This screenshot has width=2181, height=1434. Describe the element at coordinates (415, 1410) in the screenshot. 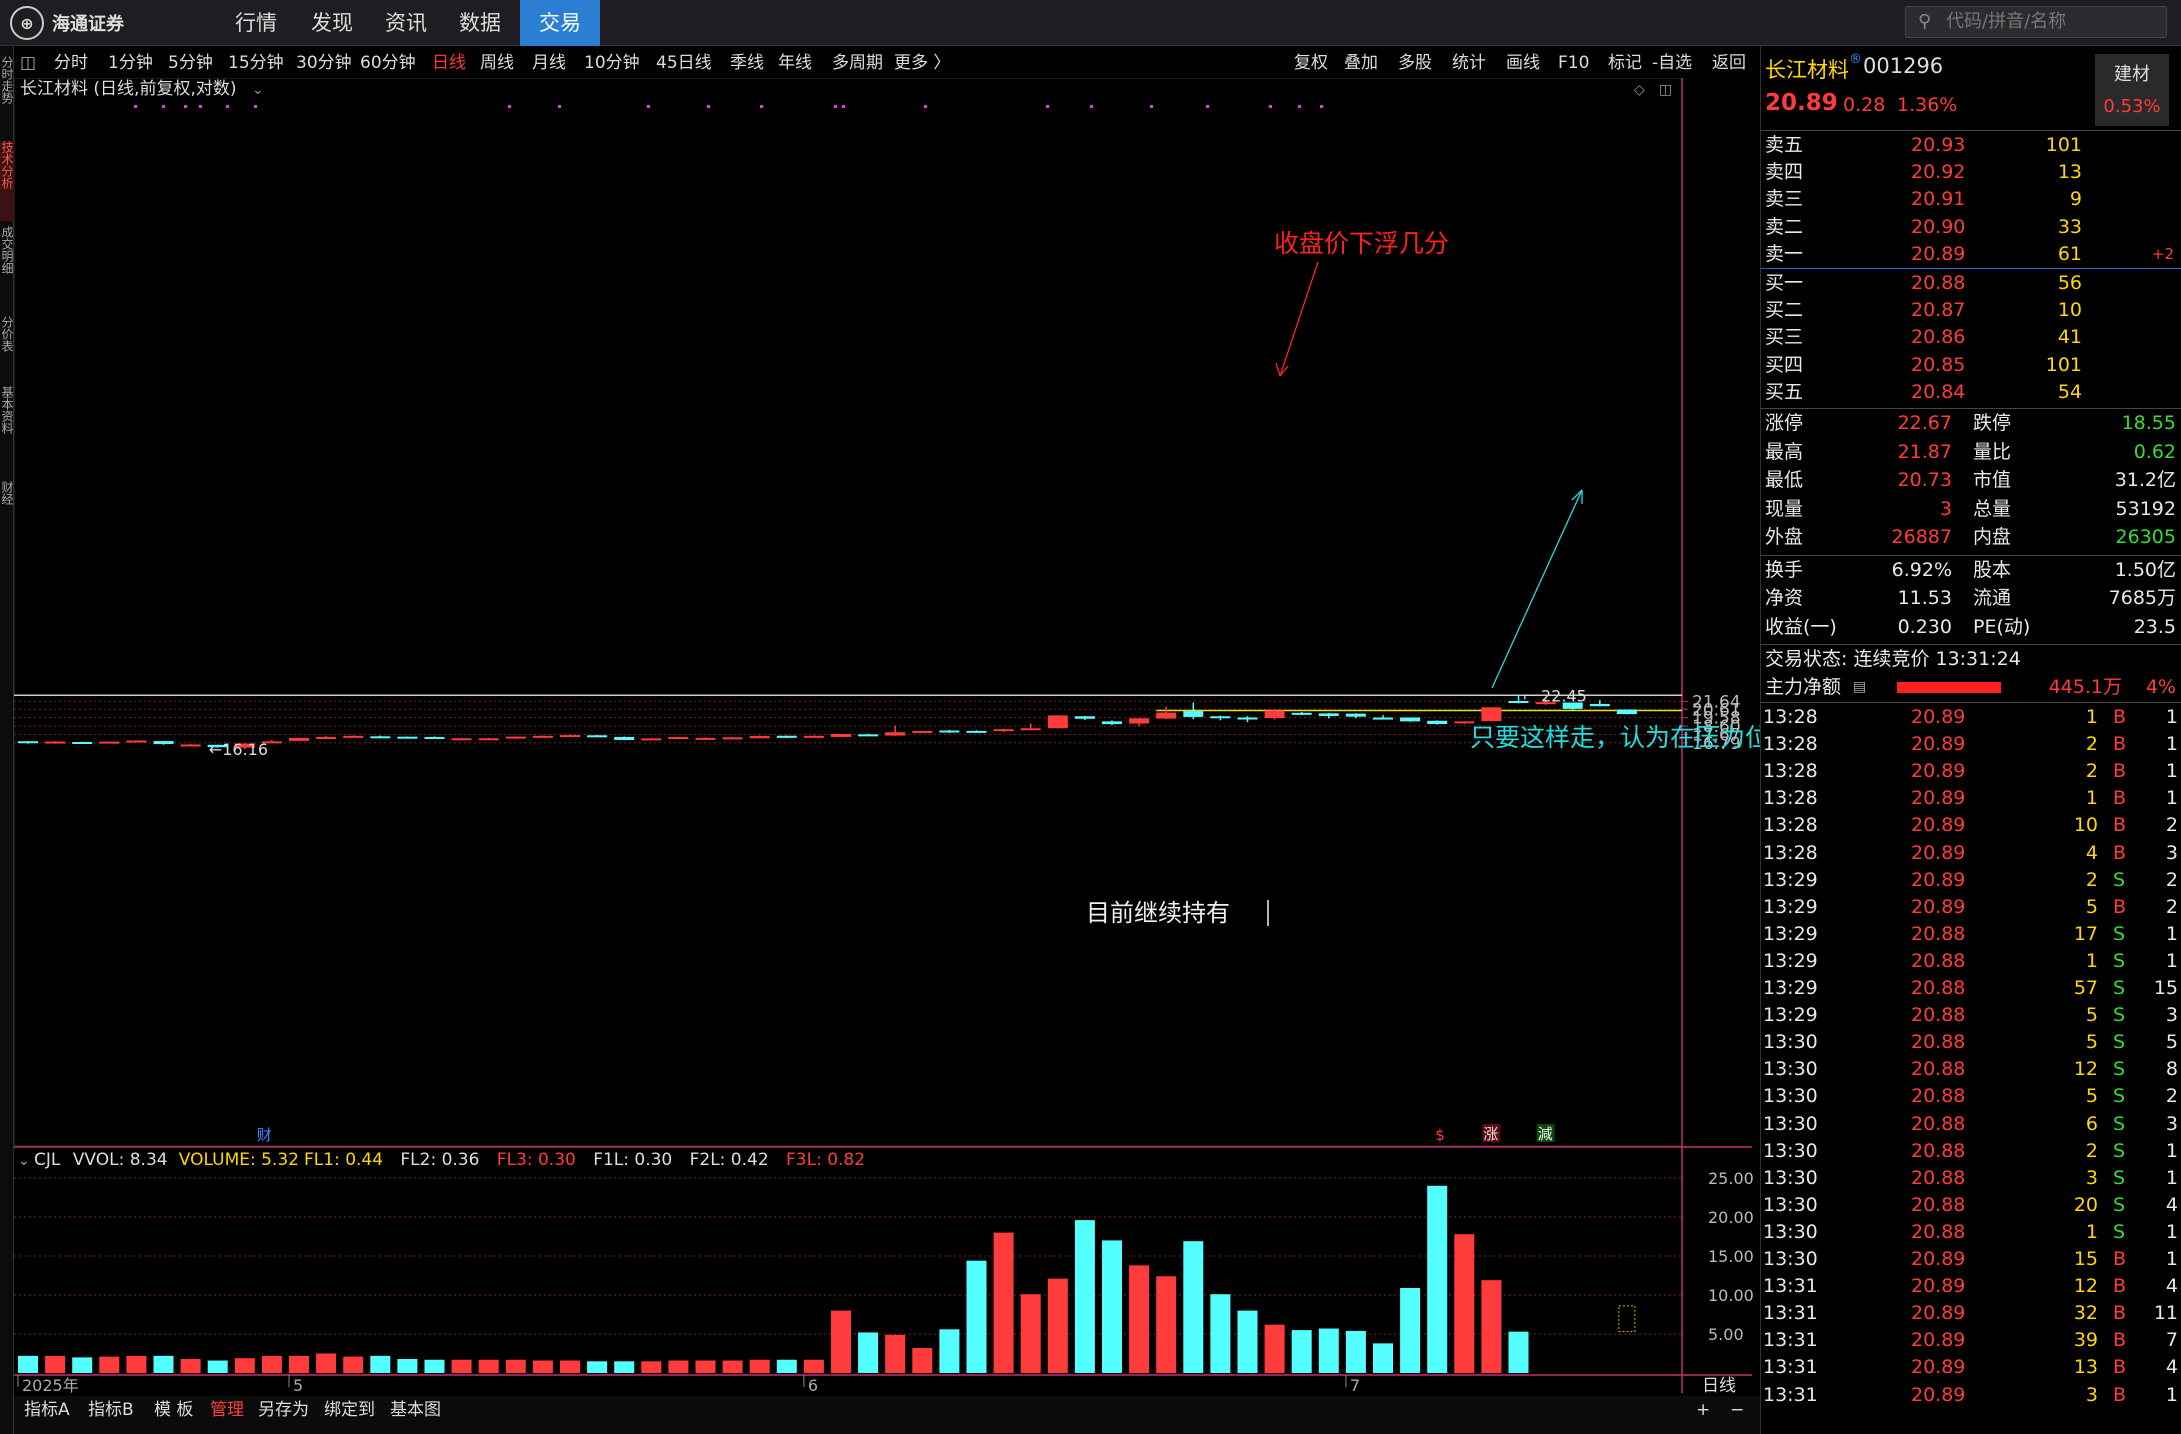

I see `bottom-tab-6: 基本图` at that location.